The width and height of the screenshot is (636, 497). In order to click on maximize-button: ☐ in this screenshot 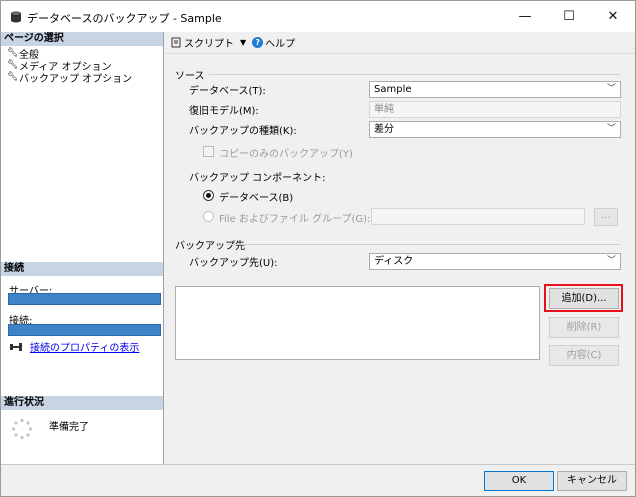, I will do `click(569, 16)`.